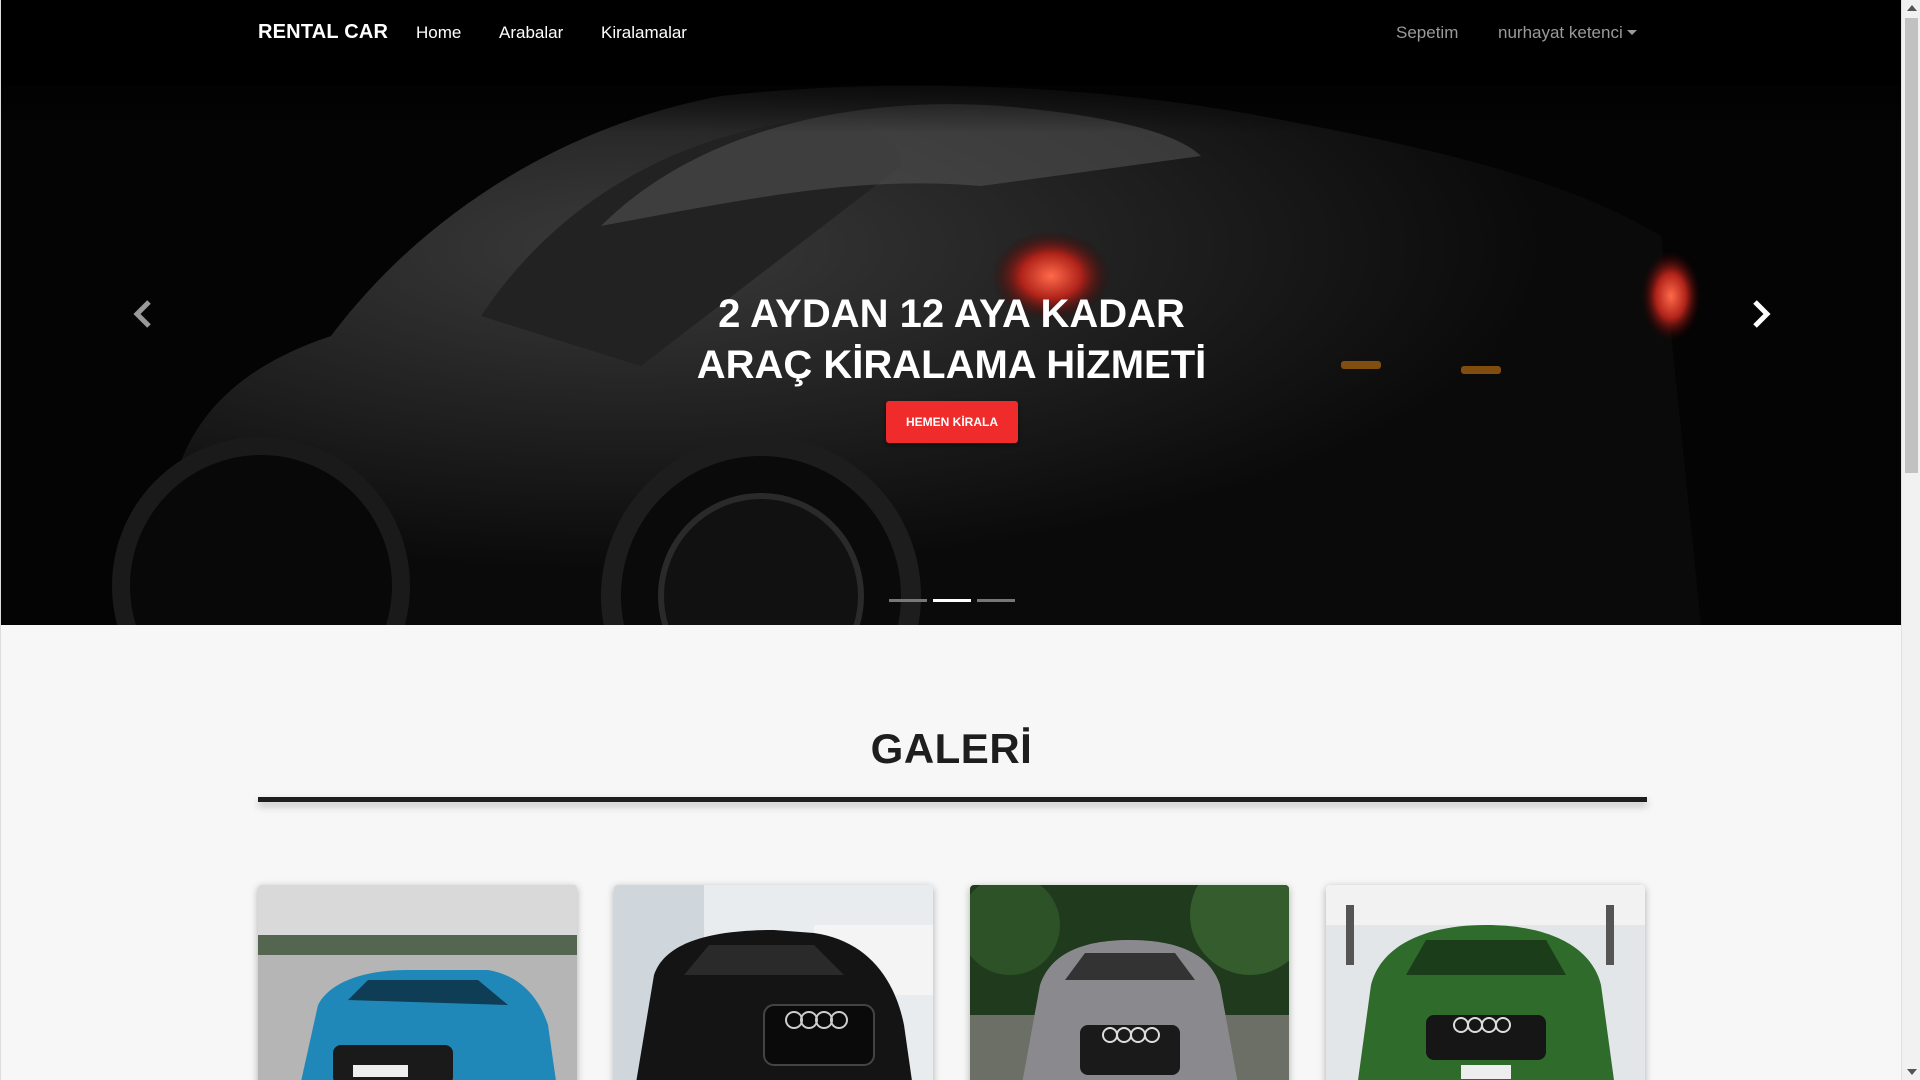  Describe the element at coordinates (1631, 32) in the screenshot. I see `caret-down-icon` at that location.